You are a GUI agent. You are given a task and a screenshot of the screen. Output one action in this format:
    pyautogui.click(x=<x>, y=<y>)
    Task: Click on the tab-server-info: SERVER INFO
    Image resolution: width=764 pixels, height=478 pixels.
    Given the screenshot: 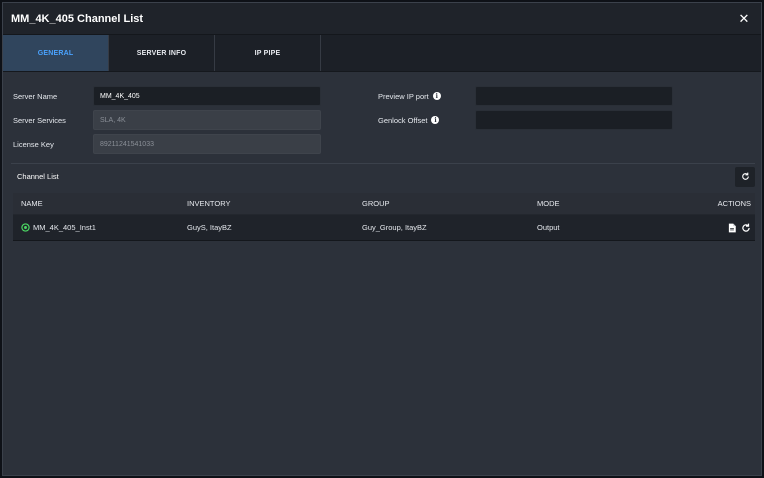 What is the action you would take?
    pyautogui.click(x=162, y=53)
    